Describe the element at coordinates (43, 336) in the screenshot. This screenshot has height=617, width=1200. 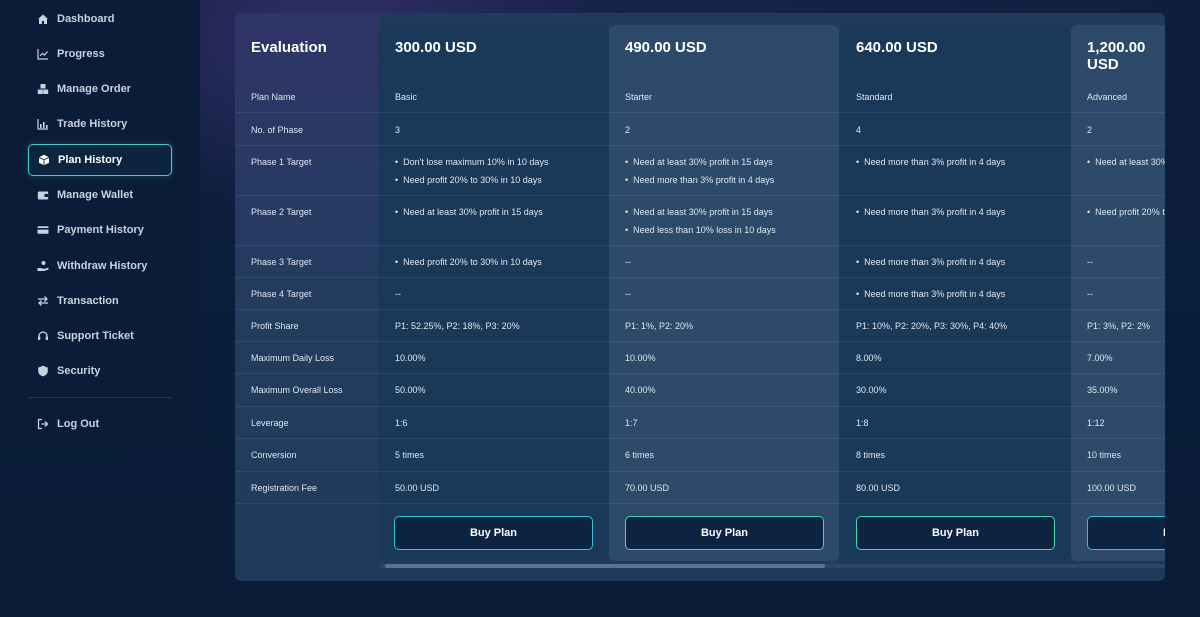
I see `headset-icon` at that location.